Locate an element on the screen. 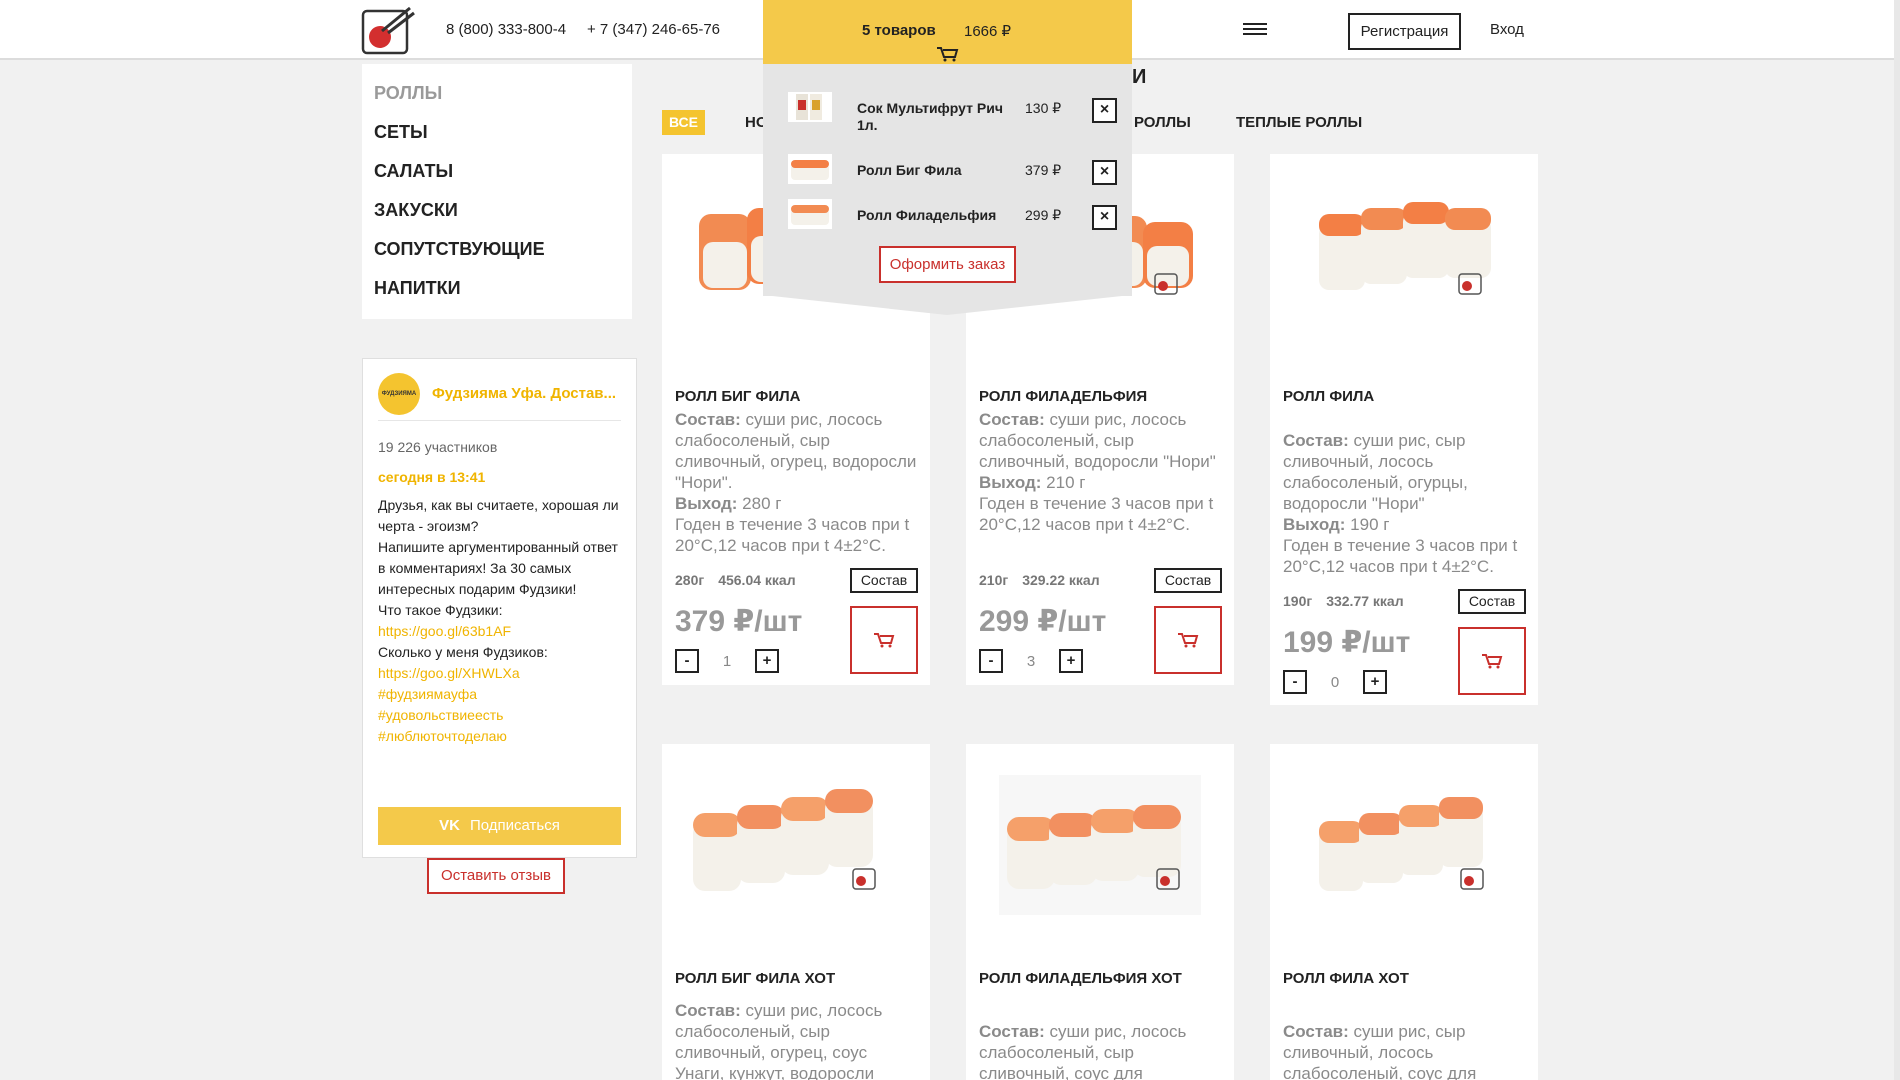 The width and height of the screenshot is (1900, 1080). qty-value: 0 is located at coordinates (1335, 682).